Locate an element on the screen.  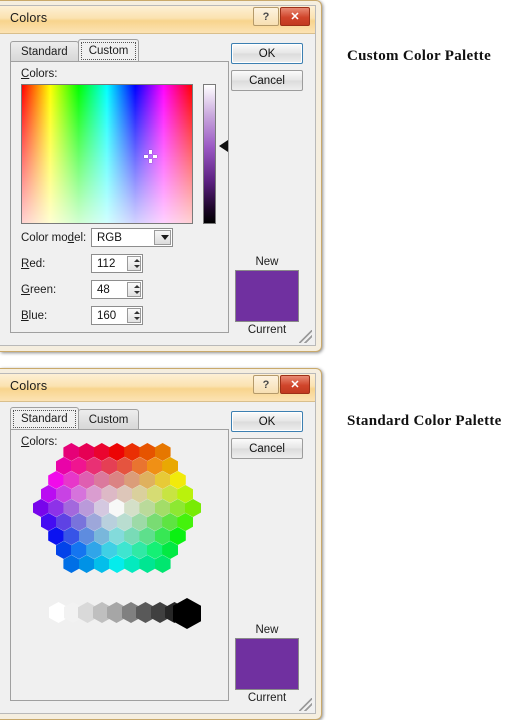
annotation-standard-palette: Standard Color Palette is located at coordinates (424, 421).